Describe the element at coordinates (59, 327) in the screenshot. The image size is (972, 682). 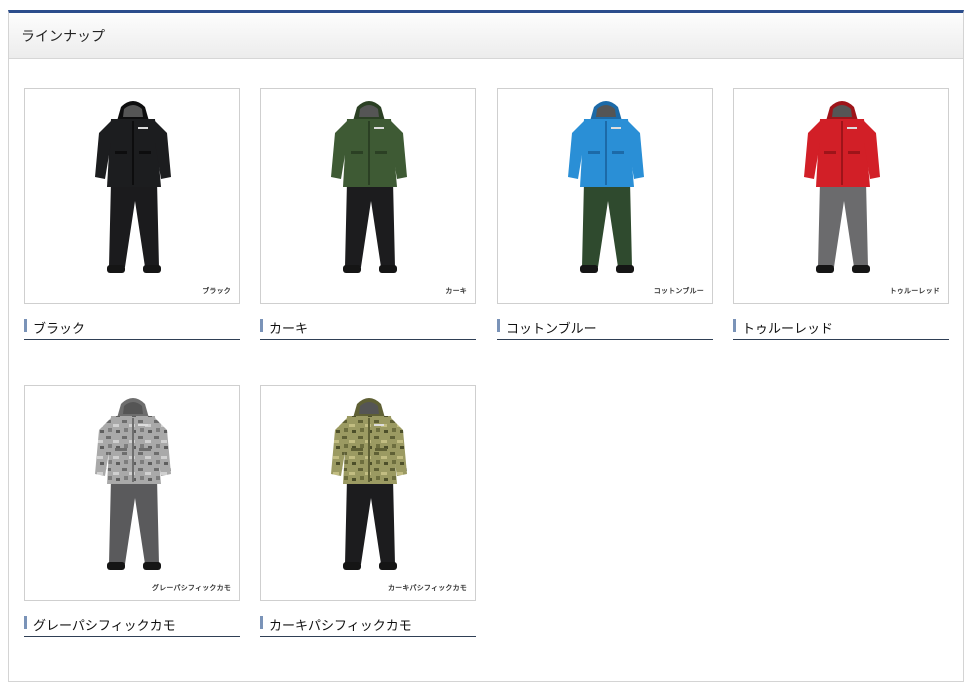
I see `product-name: ブラック` at that location.